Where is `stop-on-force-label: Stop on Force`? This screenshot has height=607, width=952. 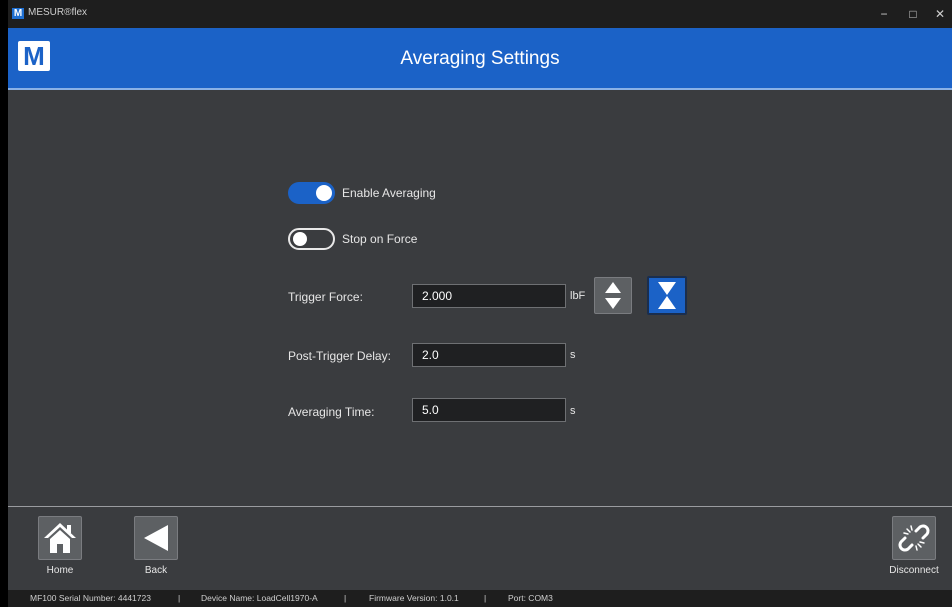 stop-on-force-label: Stop on Force is located at coordinates (380, 239).